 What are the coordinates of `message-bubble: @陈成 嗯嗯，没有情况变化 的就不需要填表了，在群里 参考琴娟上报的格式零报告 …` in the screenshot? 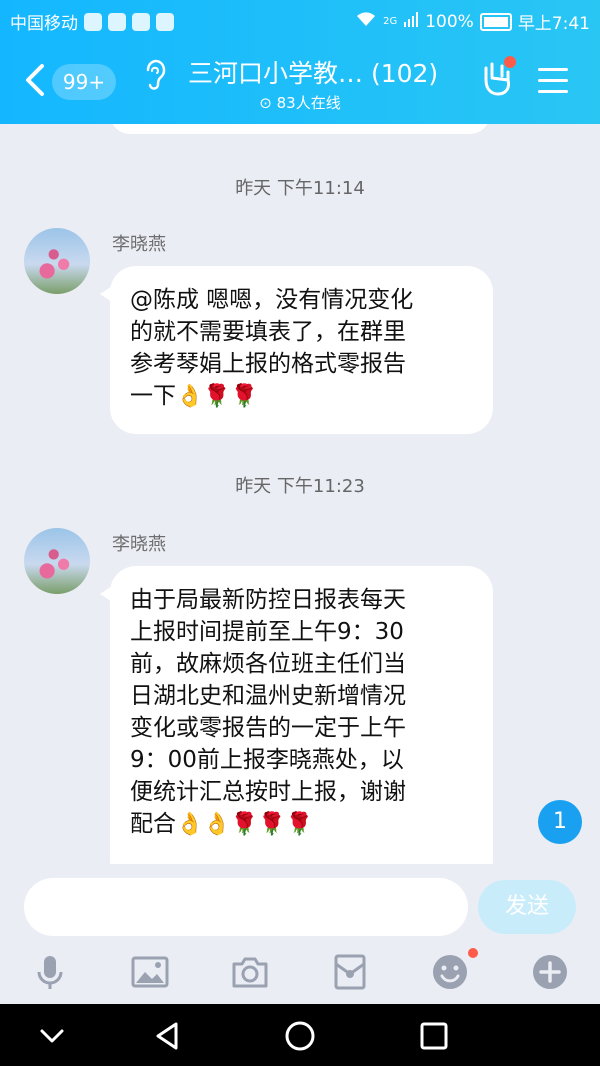 It's located at (296, 350).